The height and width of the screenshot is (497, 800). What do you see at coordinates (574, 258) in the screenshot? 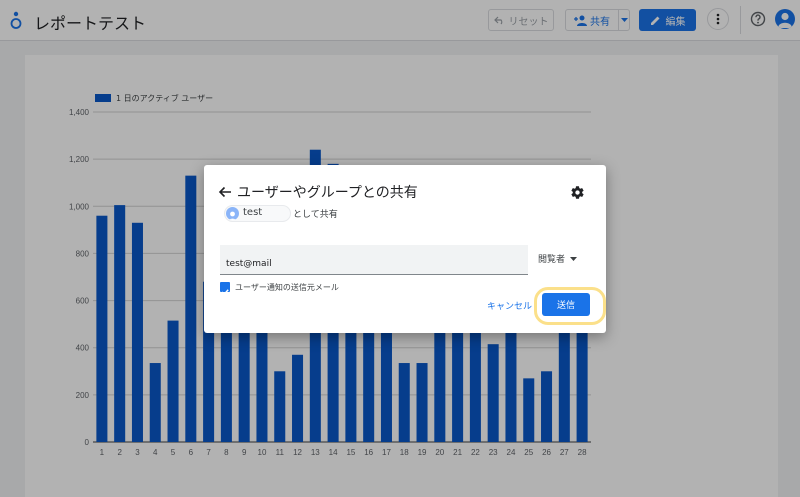
I see `caret-down-icon` at bounding box center [574, 258].